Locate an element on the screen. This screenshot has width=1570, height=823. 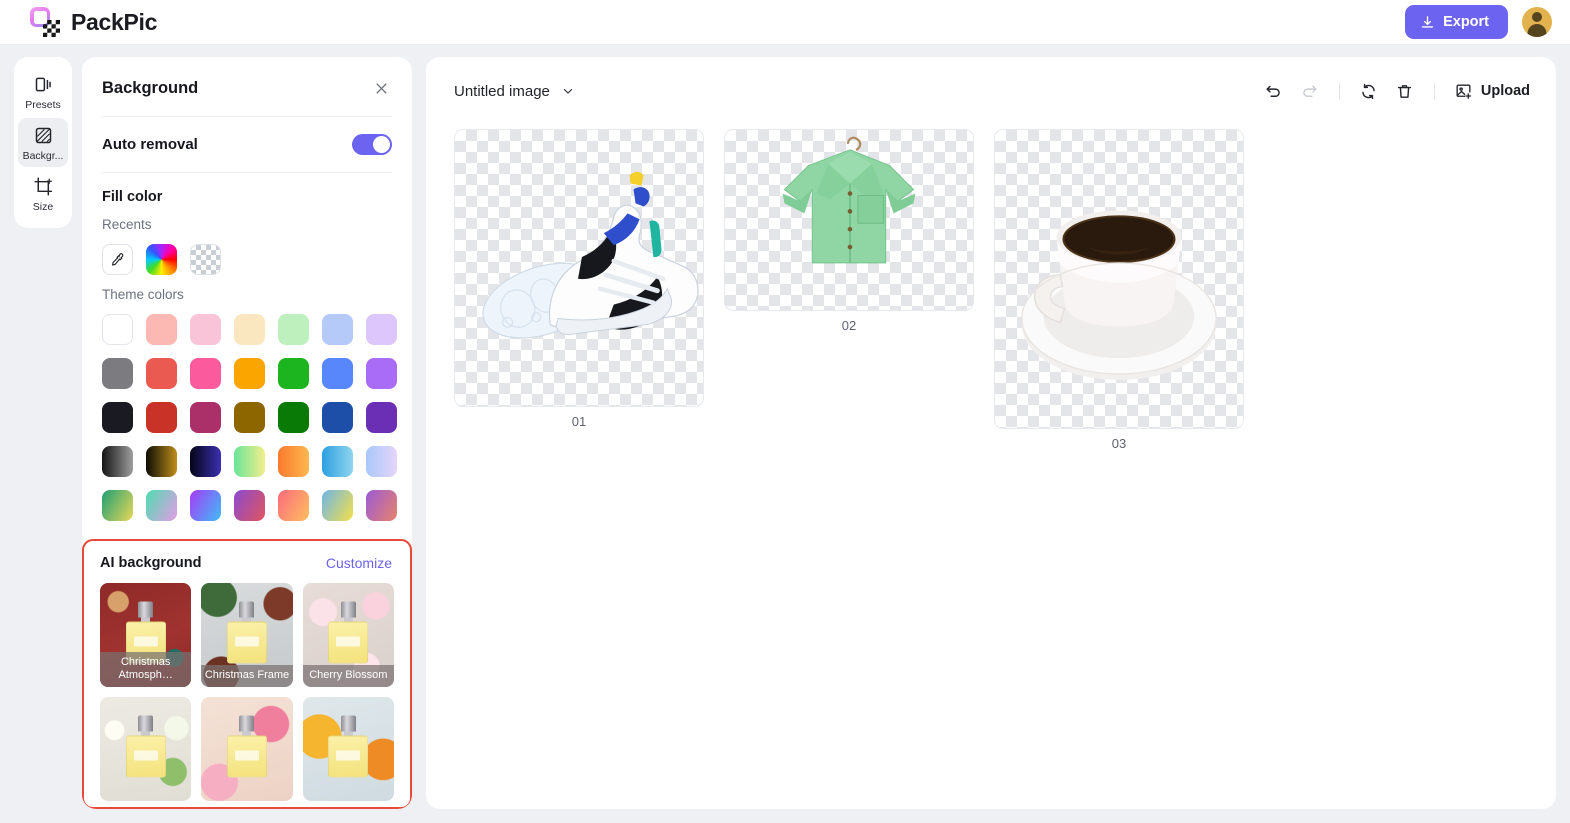
sidebar-item-label: Presets is located at coordinates (43, 105).